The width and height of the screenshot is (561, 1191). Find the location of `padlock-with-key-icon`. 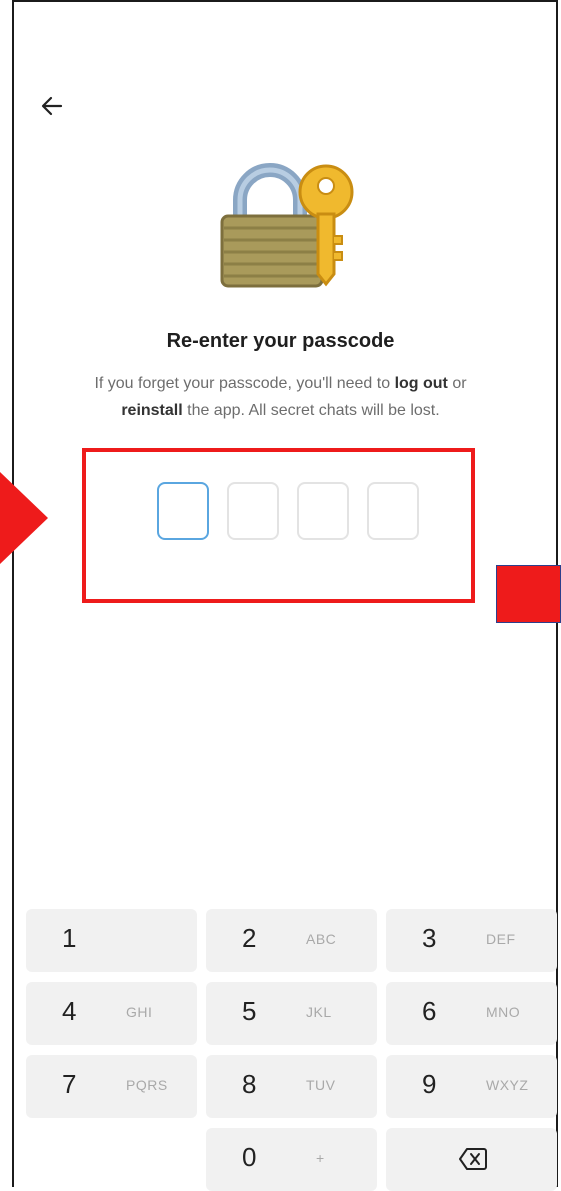

padlock-with-key-icon is located at coordinates (287, 225).